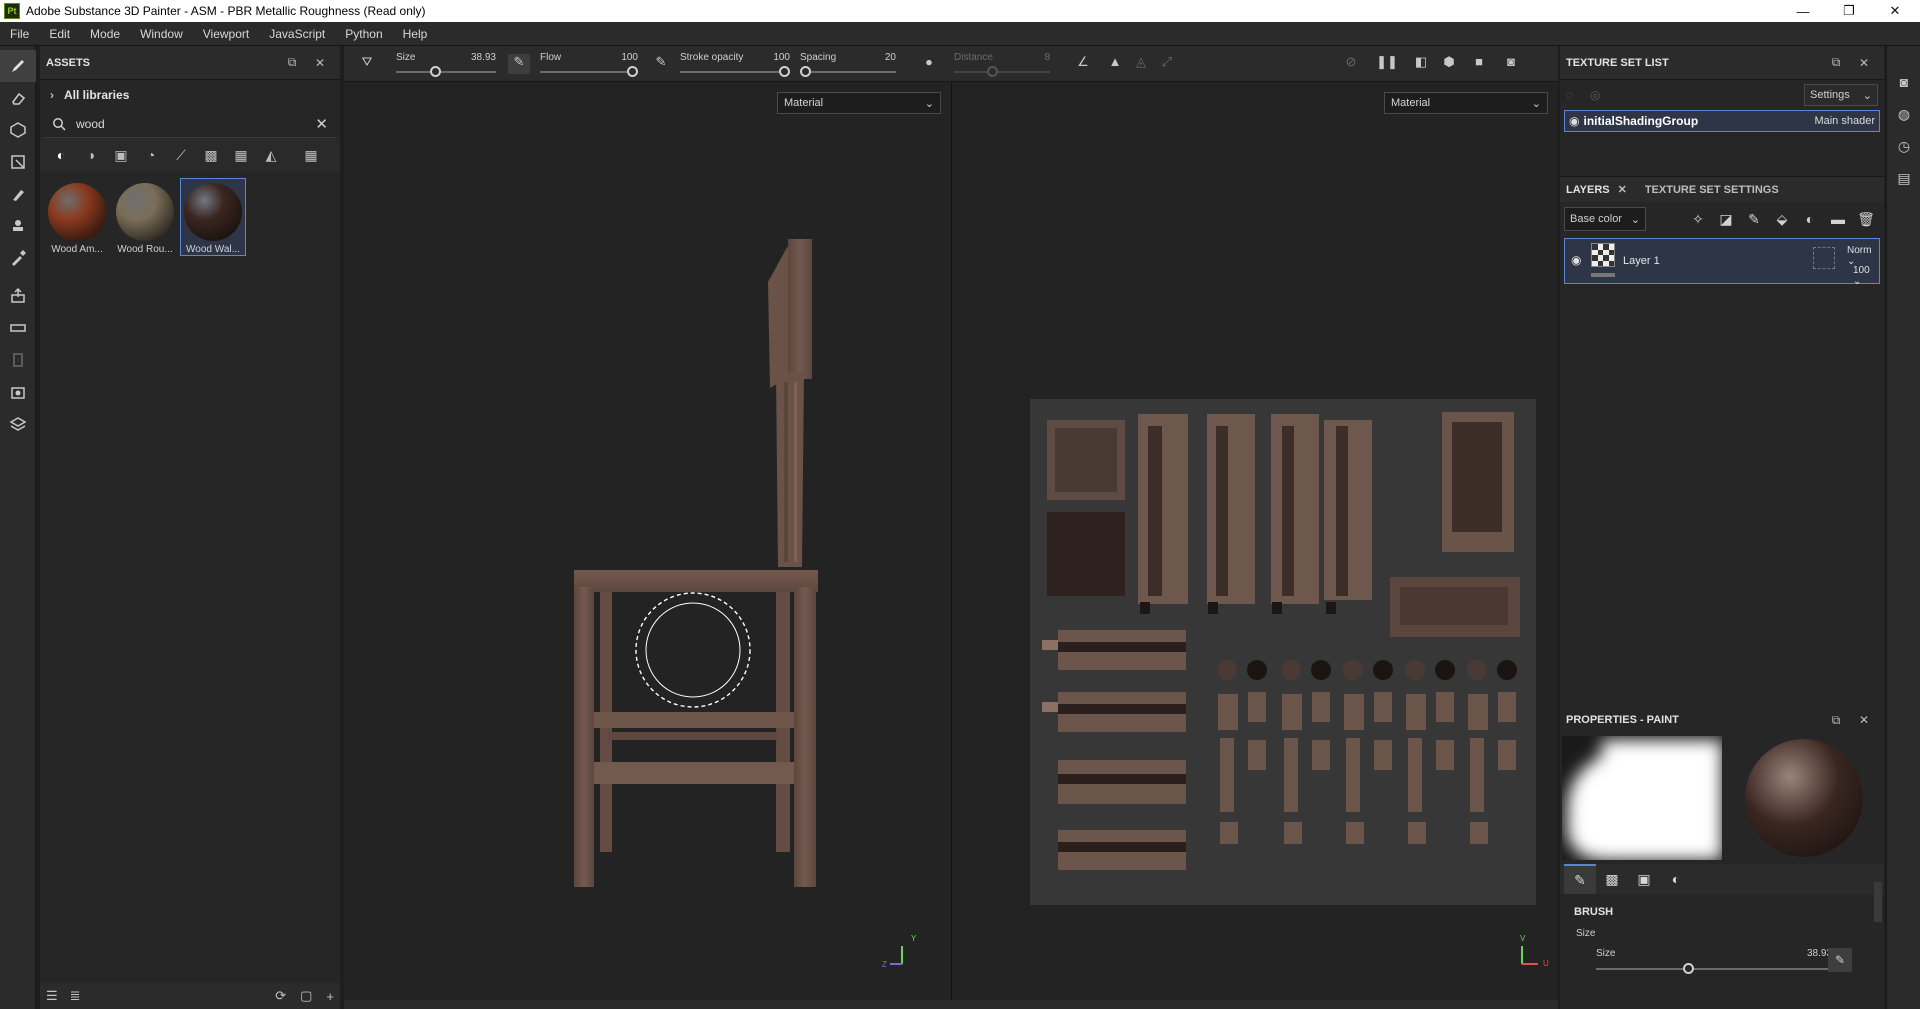 The image size is (1920, 1009). I want to click on tab-layers: LAYERS ✕, so click(1596, 190).